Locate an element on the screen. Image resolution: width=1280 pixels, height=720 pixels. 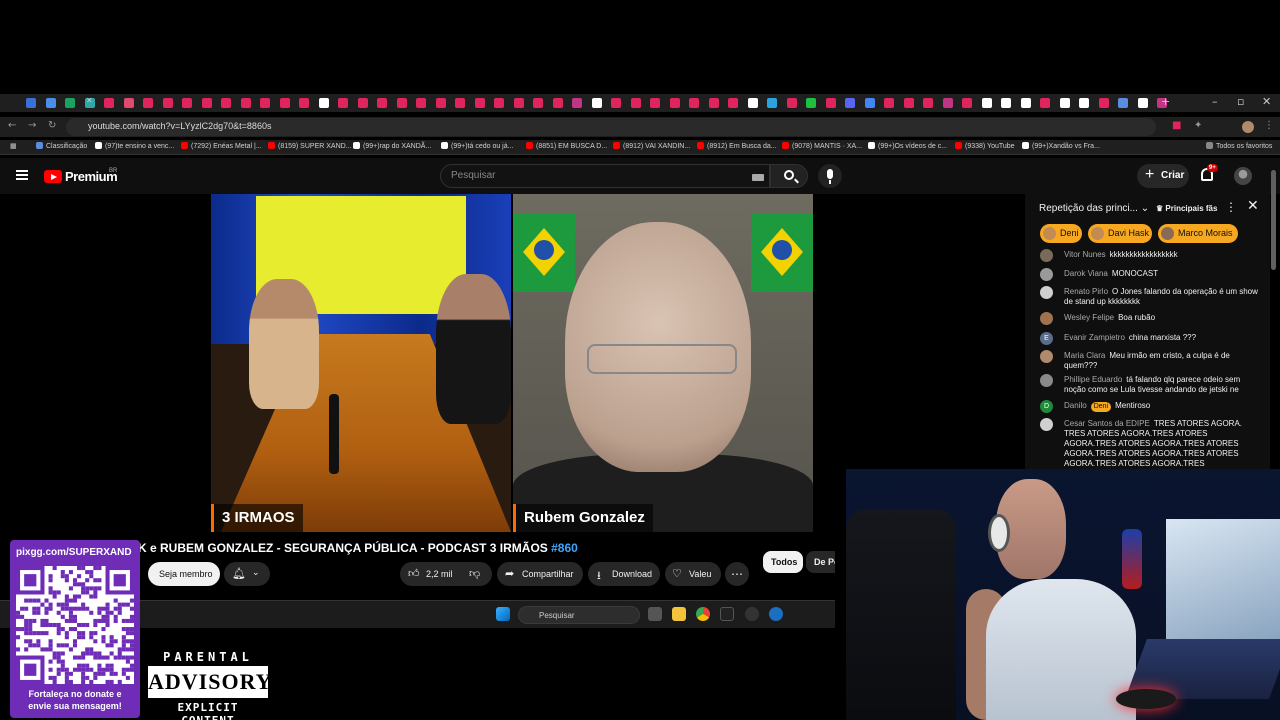
profile-avatar is located at coordinates (1248, 127).